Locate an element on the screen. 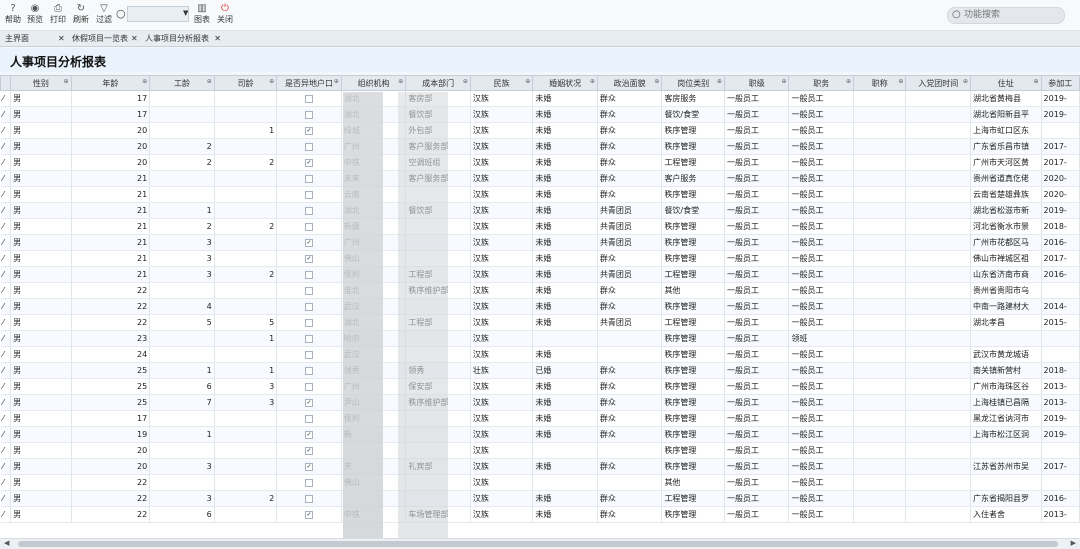 The height and width of the screenshot is (549, 1080). close-button: ⏻ 关闭 is located at coordinates (225, 15).